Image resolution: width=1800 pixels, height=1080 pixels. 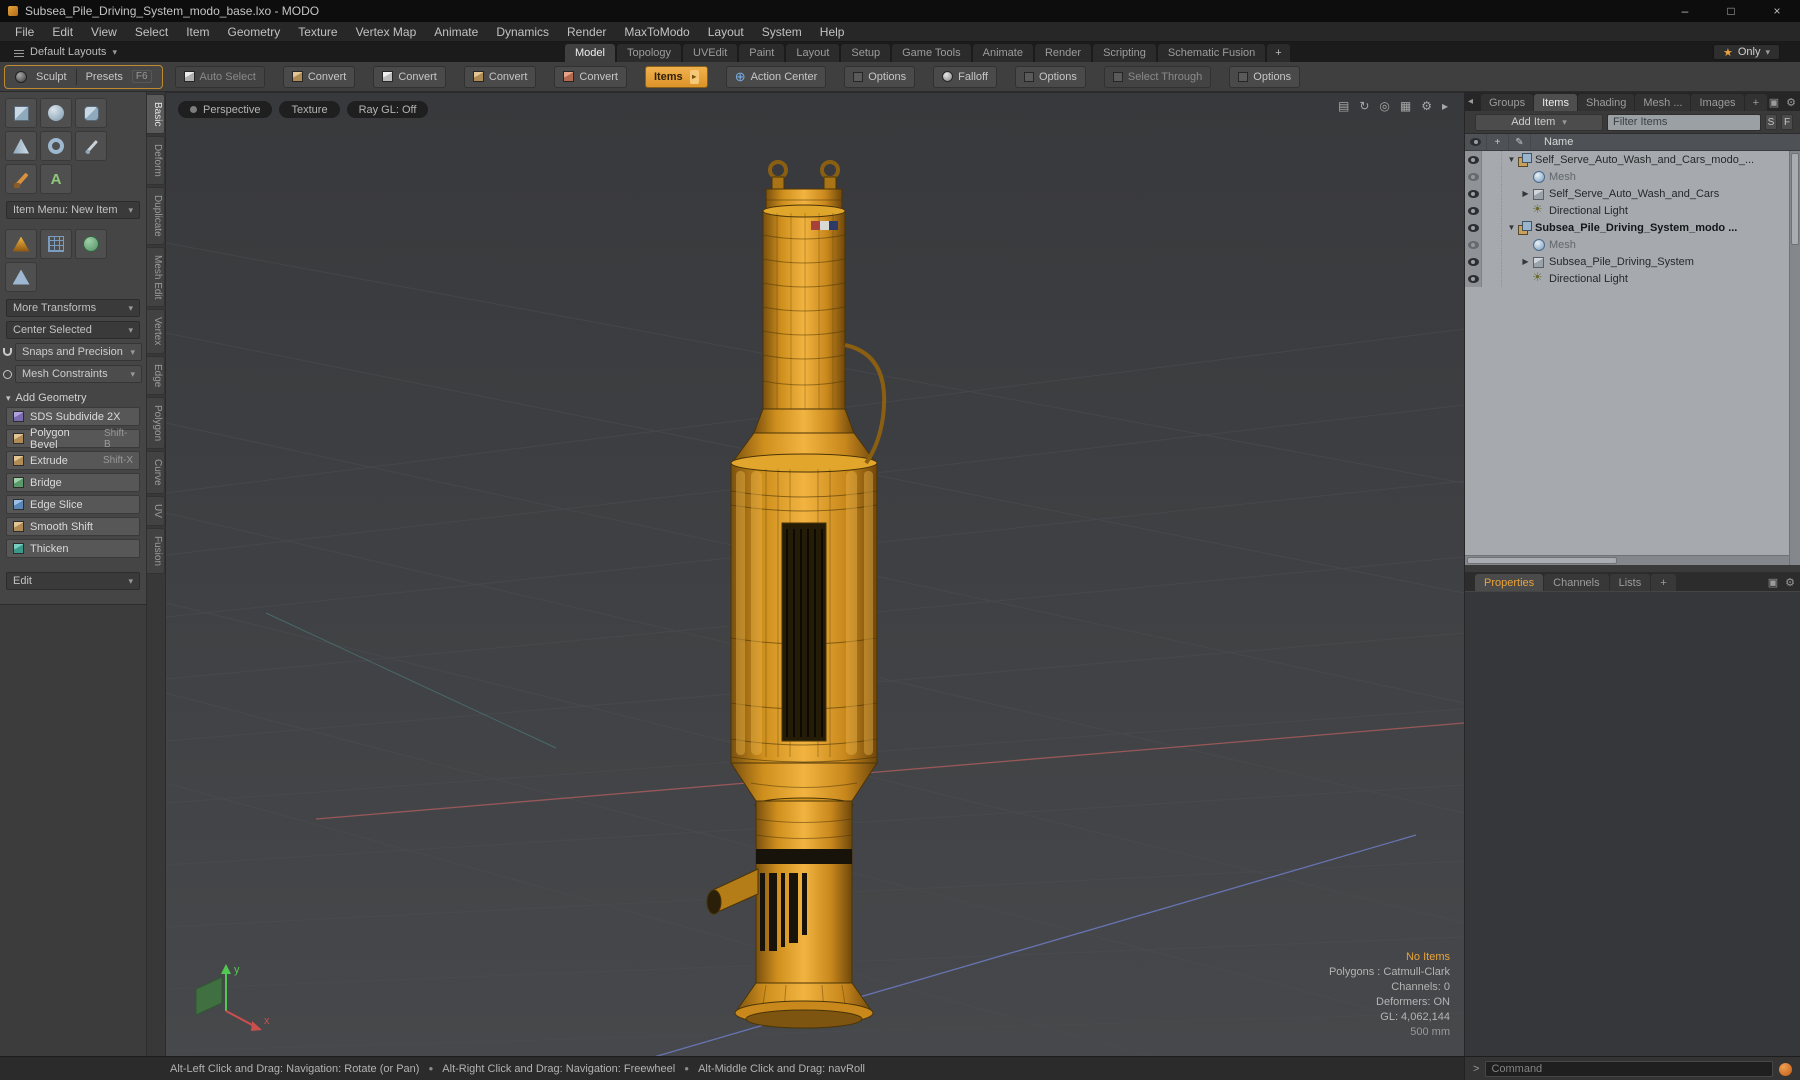 What do you see at coordinates (1063, 53) in the screenshot?
I see `tab-render: Render` at bounding box center [1063, 53].